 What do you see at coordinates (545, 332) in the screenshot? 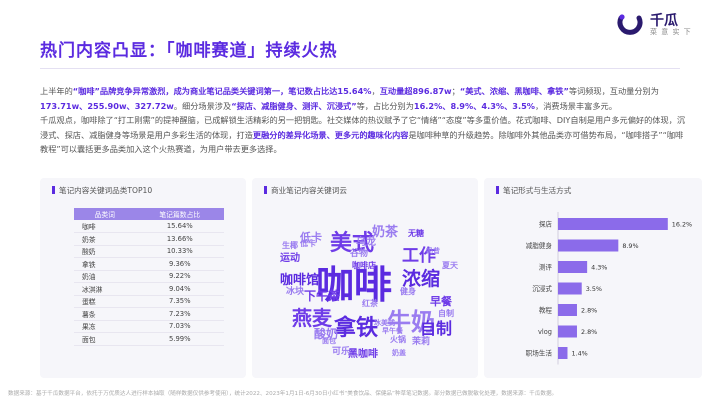
I see `category-label: vlog` at bounding box center [545, 332].